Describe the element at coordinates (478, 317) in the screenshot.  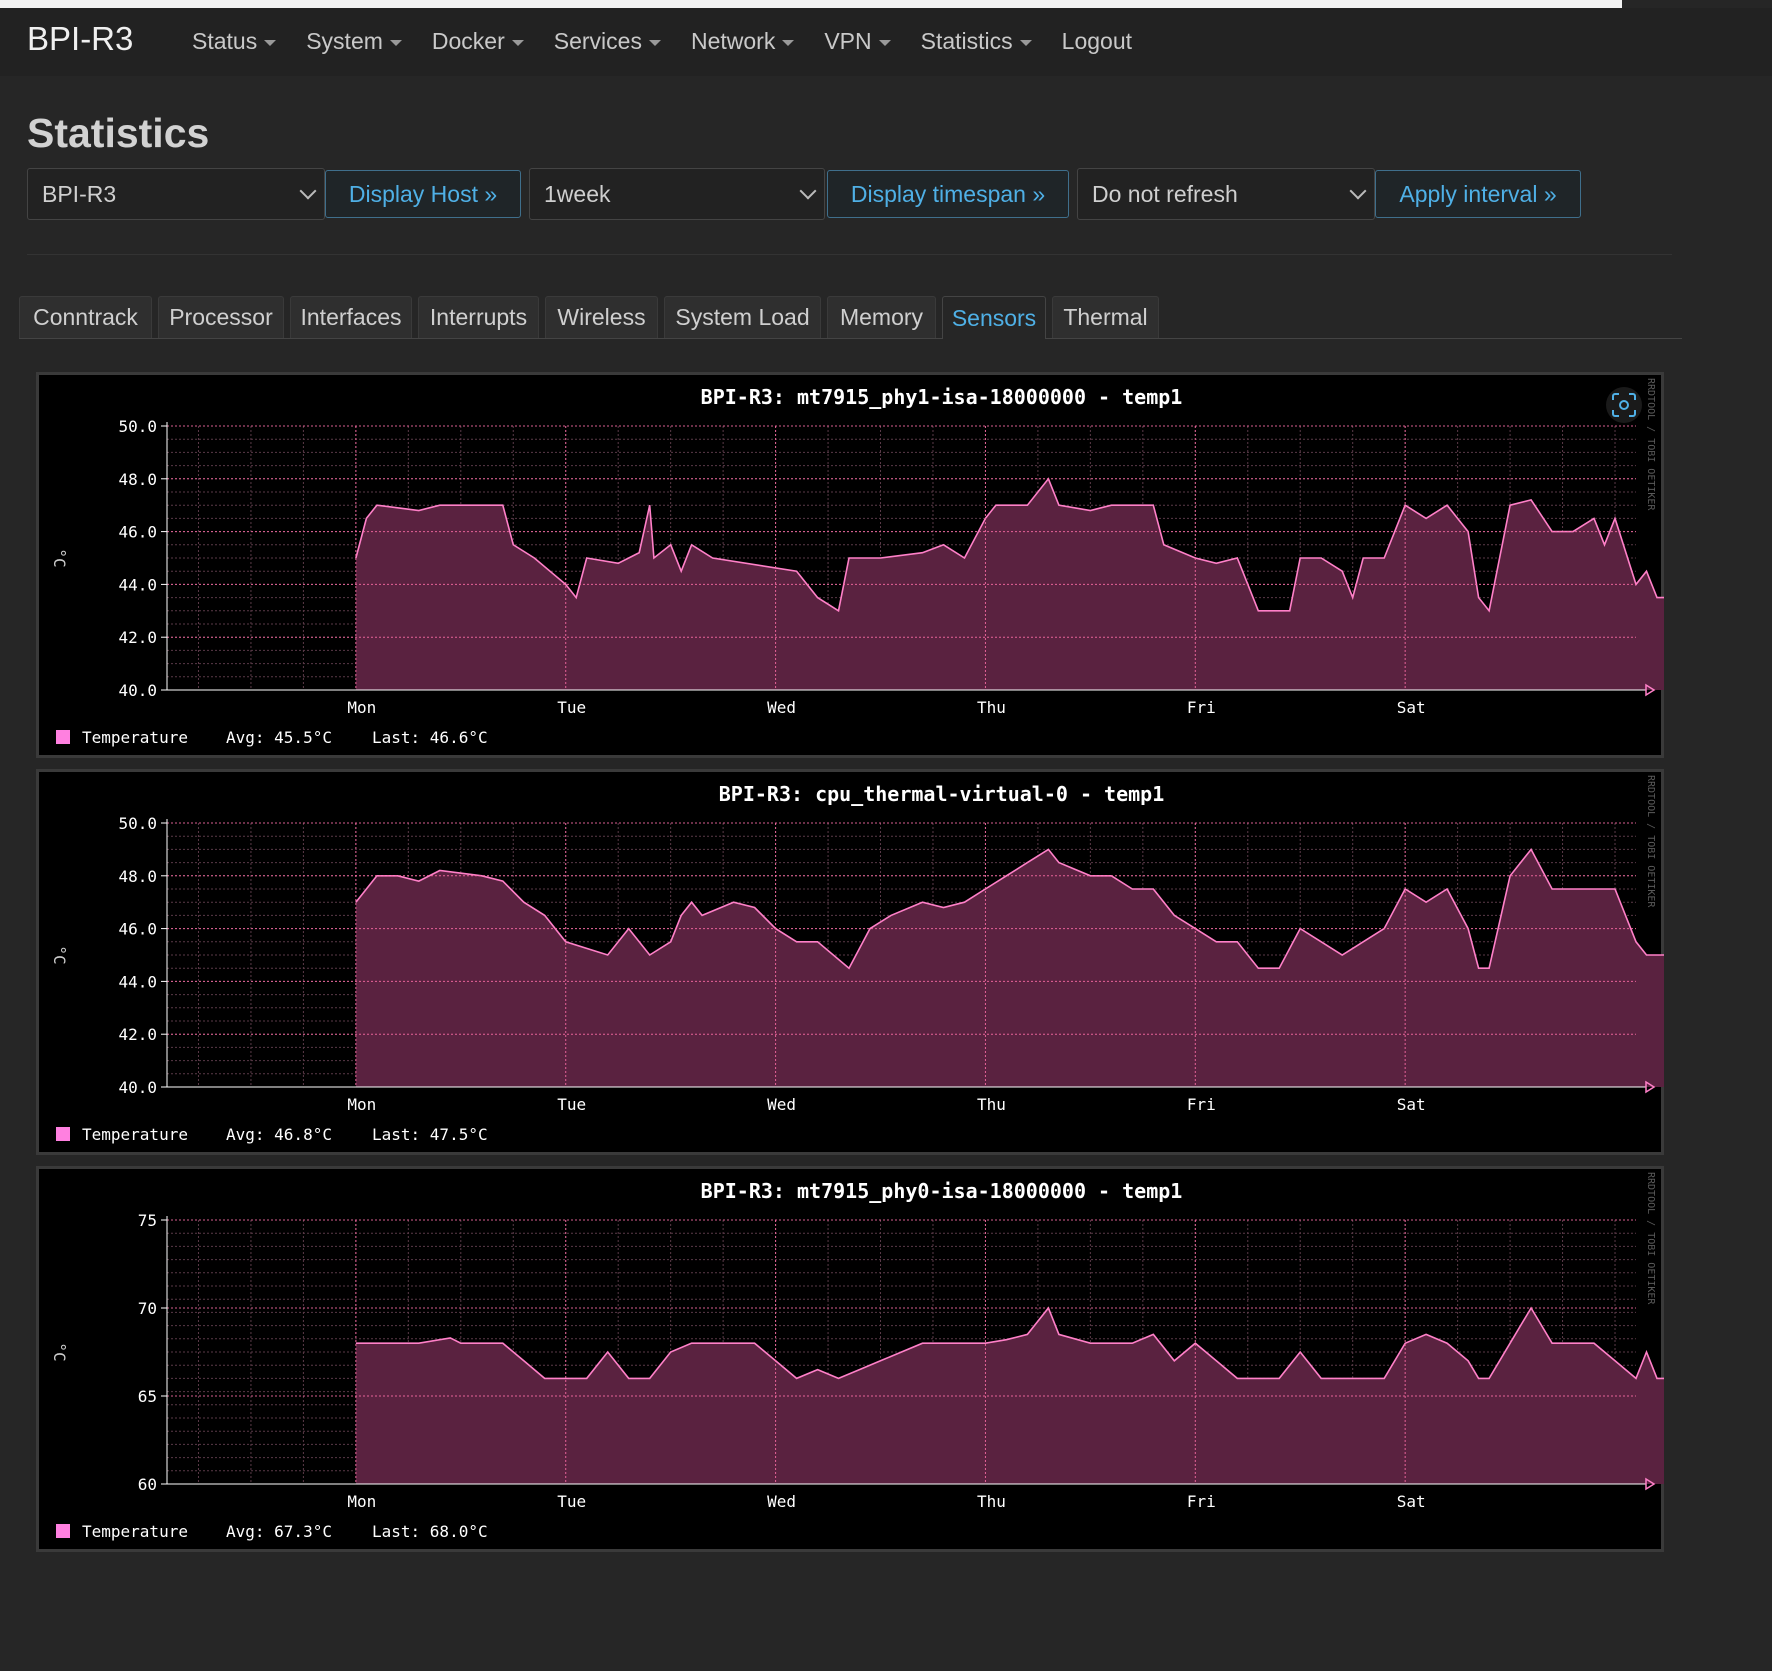
I see `tab-interrupts: Interrupts` at that location.